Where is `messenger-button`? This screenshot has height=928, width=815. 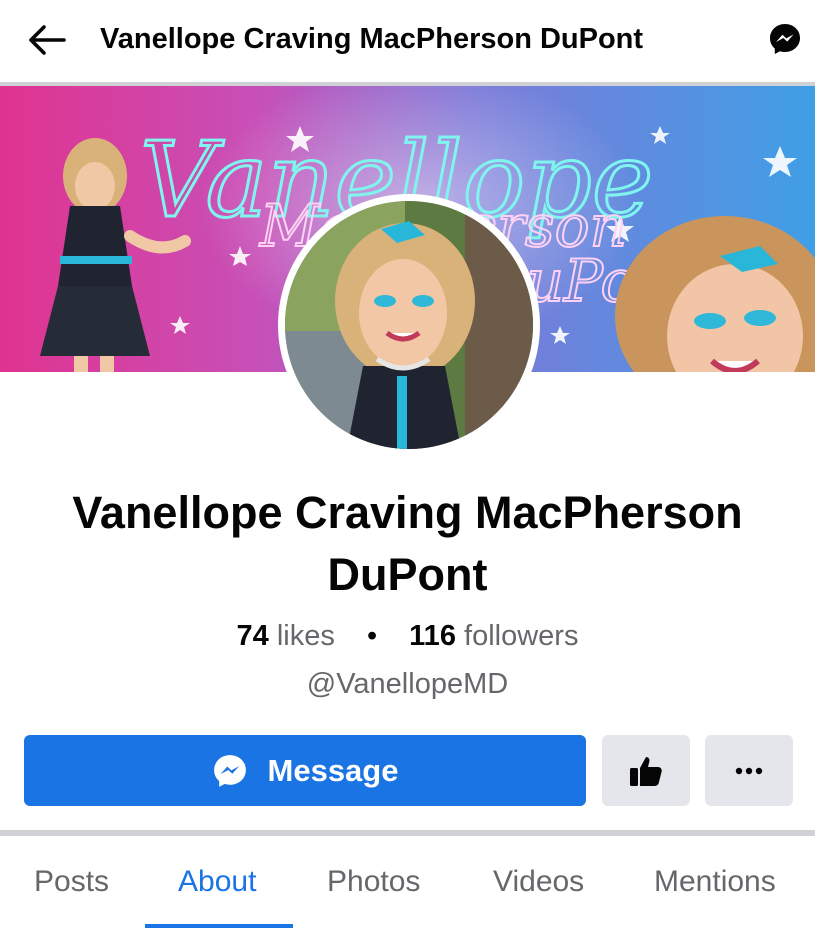
messenger-button is located at coordinates (785, 39).